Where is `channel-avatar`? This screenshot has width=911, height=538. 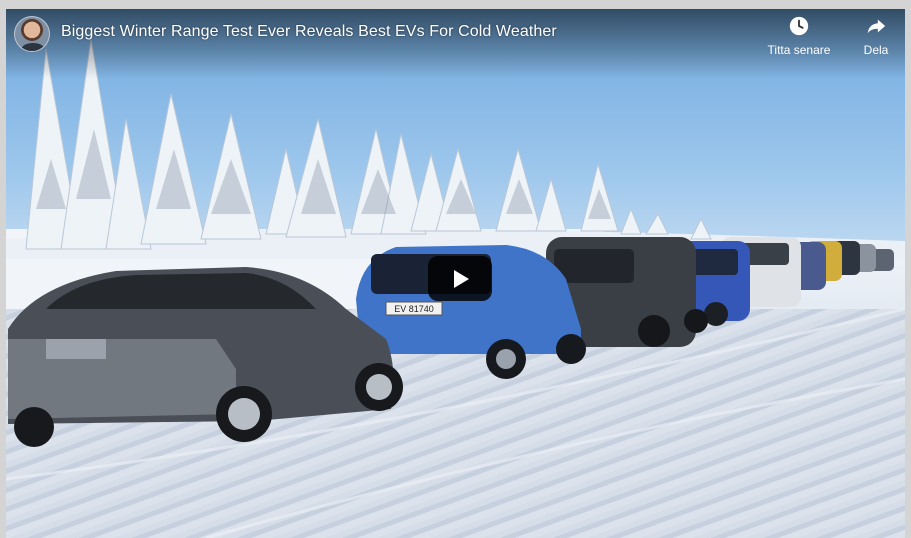 channel-avatar is located at coordinates (32, 34).